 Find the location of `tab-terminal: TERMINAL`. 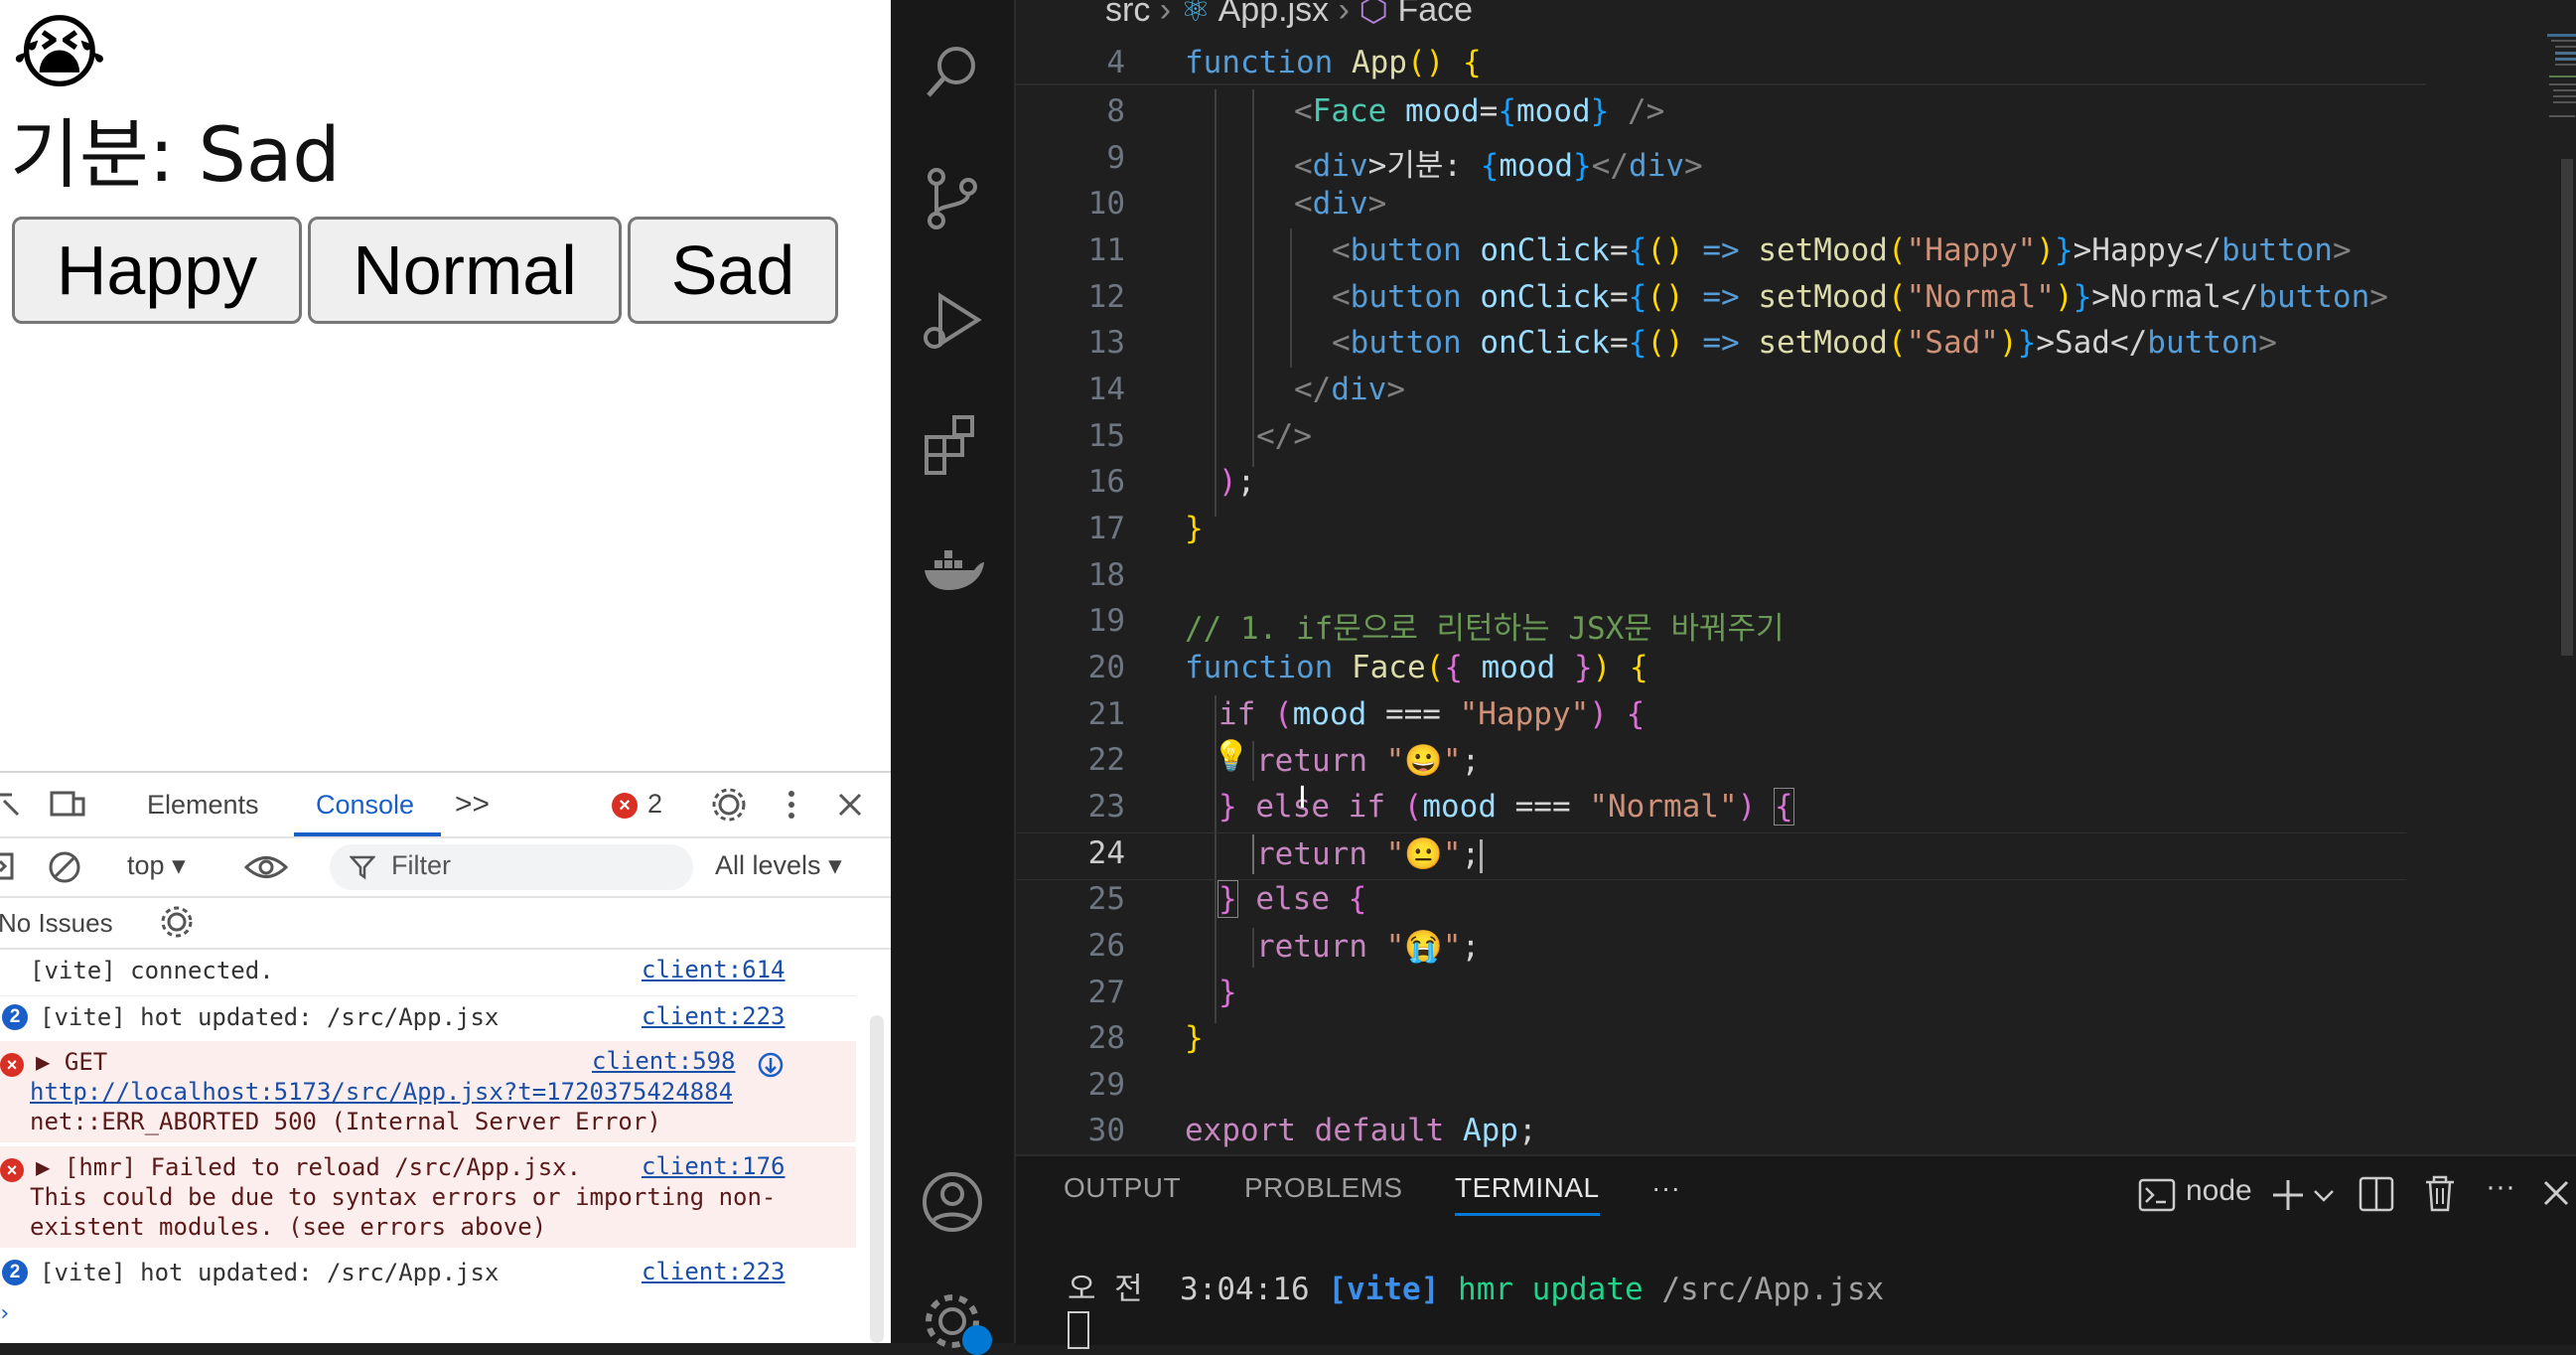

tab-terminal: TERMINAL is located at coordinates (1528, 1194).